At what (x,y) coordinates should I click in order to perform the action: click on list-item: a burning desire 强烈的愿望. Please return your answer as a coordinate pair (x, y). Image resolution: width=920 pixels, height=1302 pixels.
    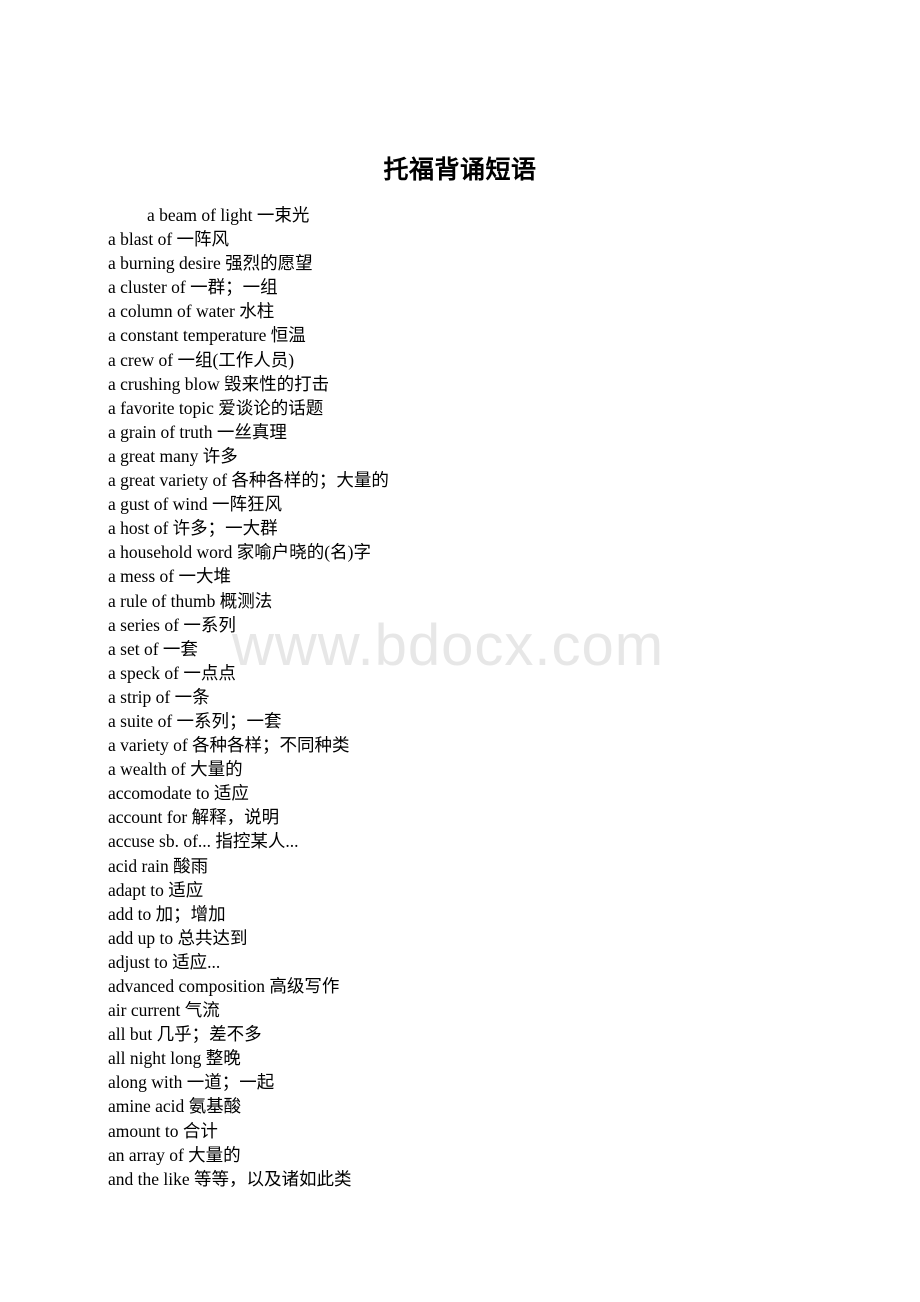
    Looking at the image, I should click on (210, 263).